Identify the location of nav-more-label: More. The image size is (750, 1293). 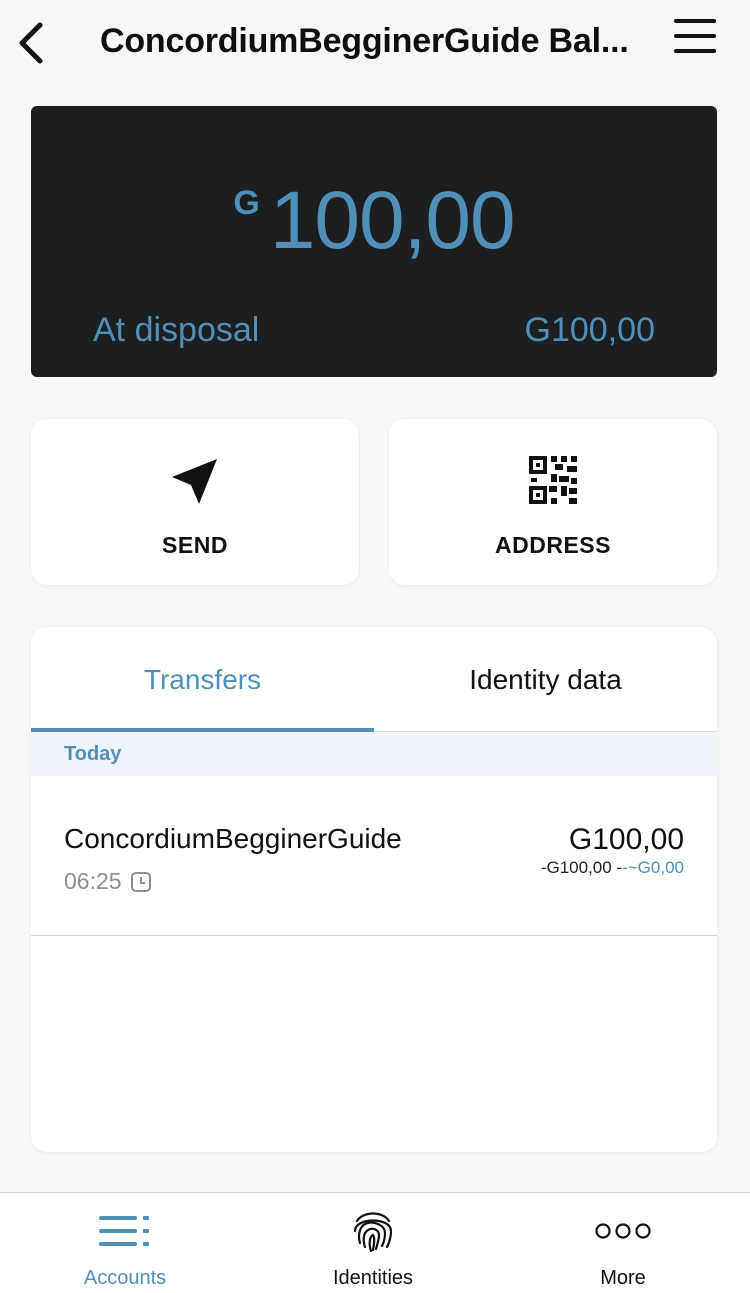
(623, 1278).